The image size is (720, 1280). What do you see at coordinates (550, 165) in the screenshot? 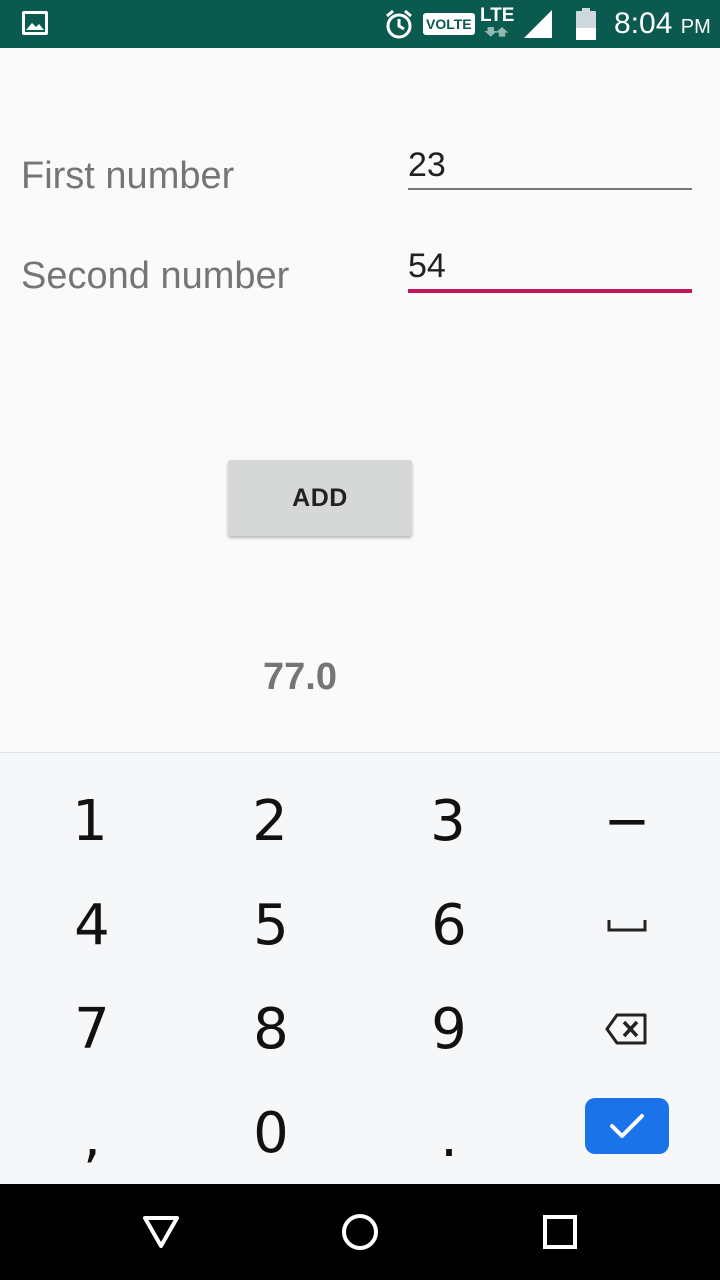
I see `first-number-input` at bounding box center [550, 165].